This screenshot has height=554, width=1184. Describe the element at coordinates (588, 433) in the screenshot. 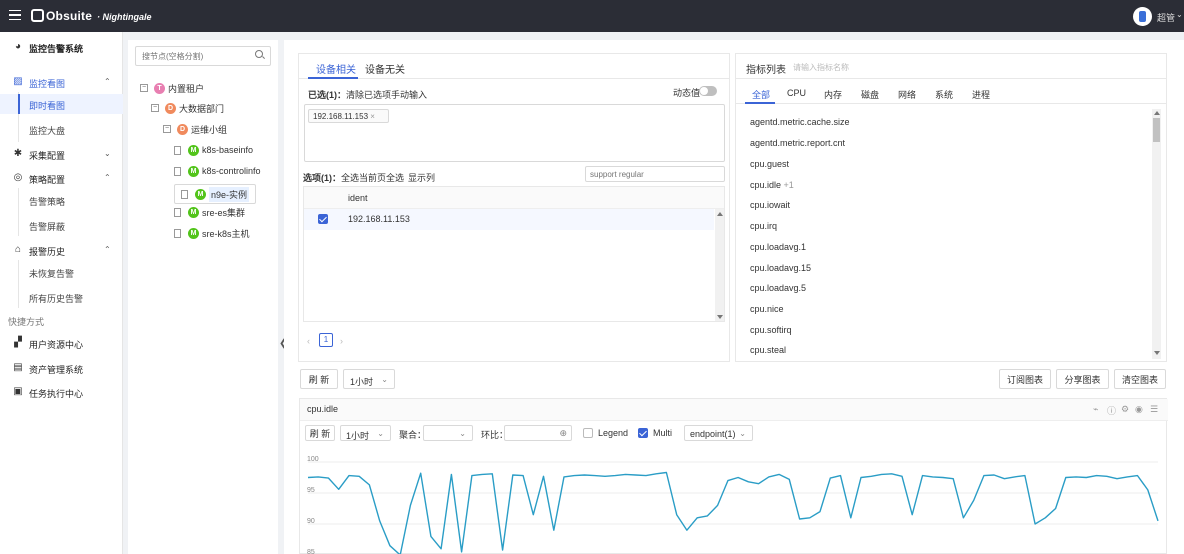

I see `legend-checkbox` at that location.